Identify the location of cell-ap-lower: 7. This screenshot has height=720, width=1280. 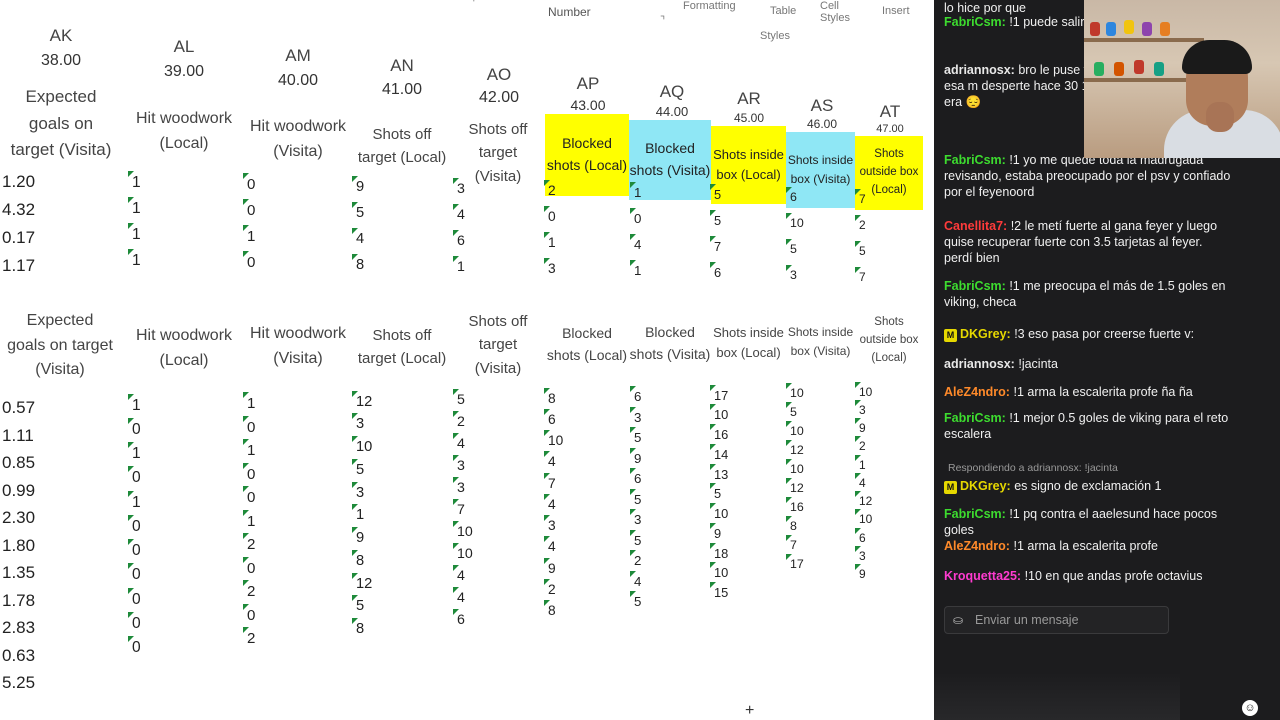
(550, 481).